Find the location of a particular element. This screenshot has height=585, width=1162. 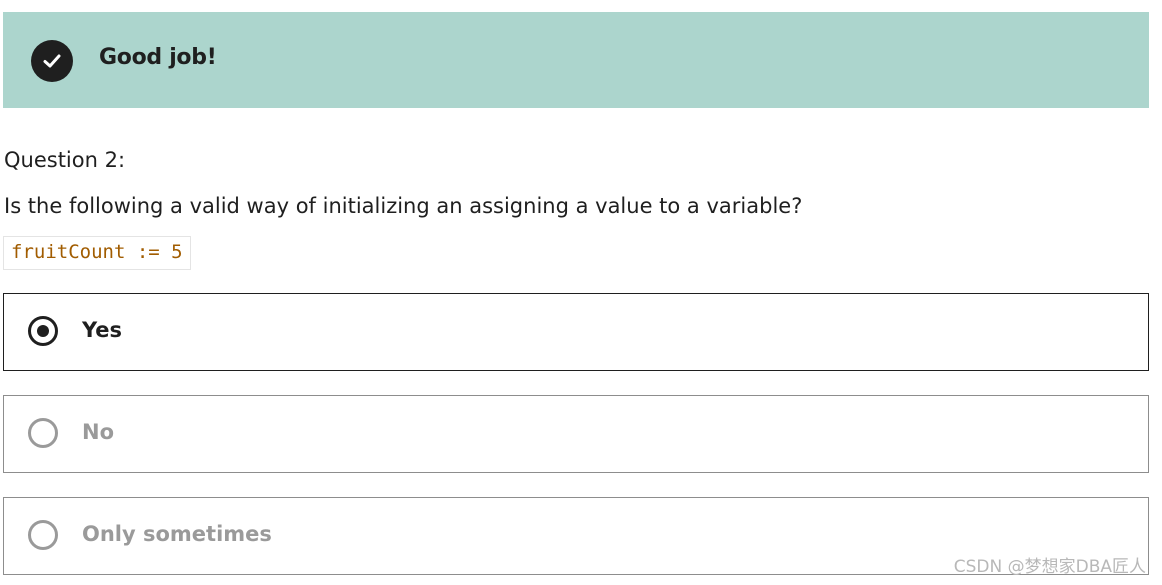

option-label: Only sometimes is located at coordinates (177, 534).